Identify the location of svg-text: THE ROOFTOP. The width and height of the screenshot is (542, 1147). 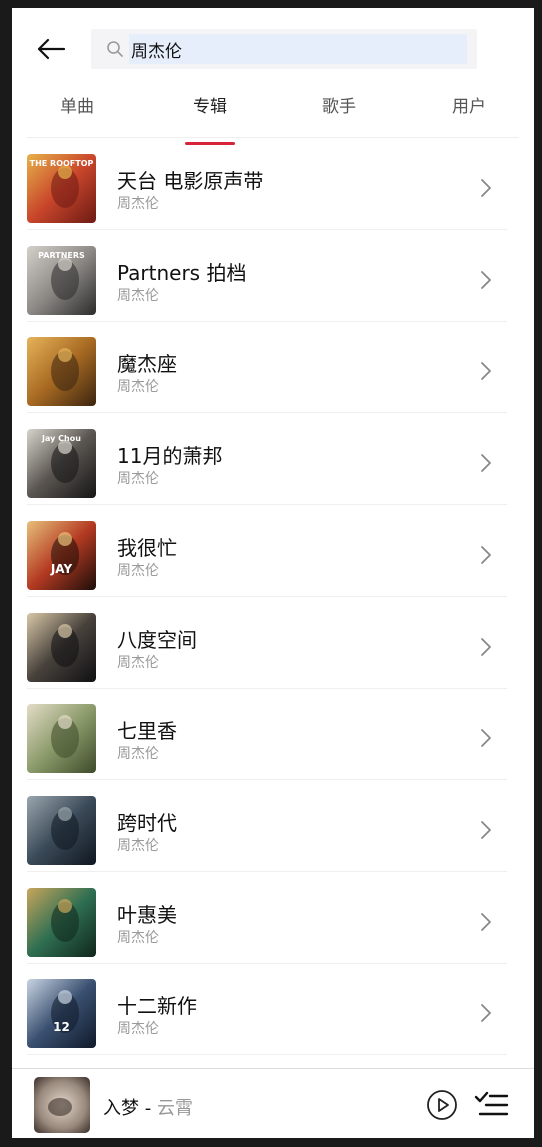
(62, 163).